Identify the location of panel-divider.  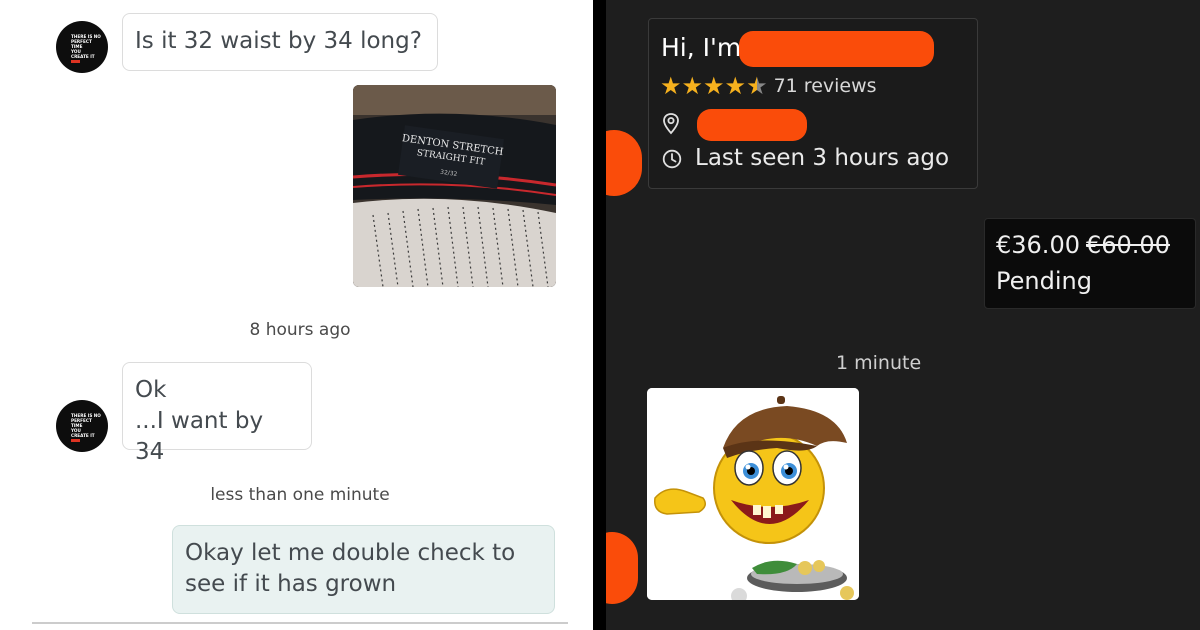
(599, 315).